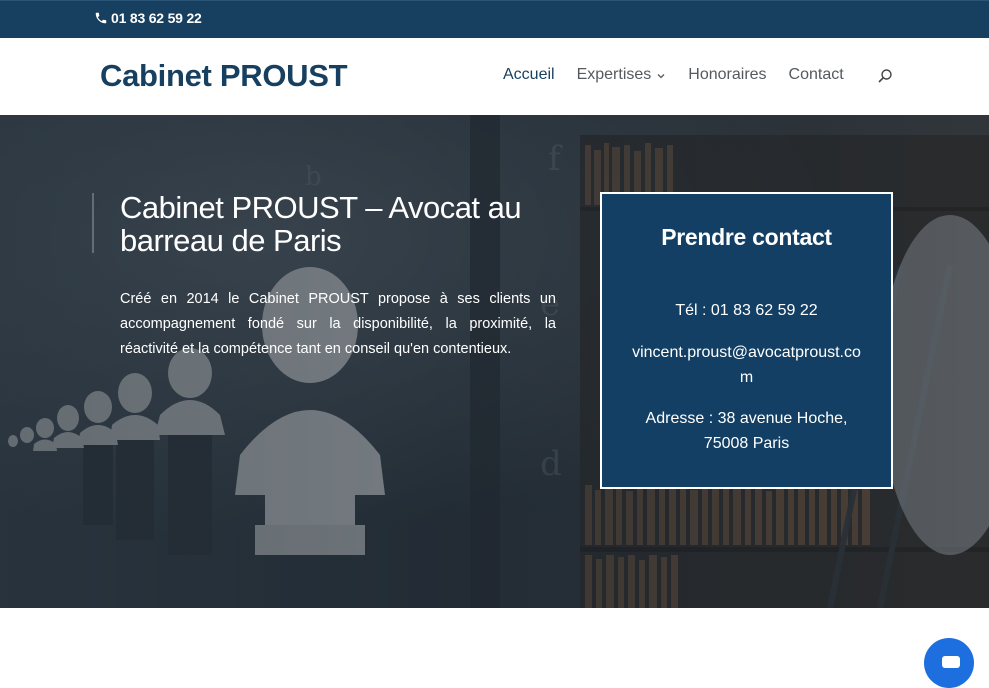 Image resolution: width=989 pixels, height=688 pixels. I want to click on chat-button, so click(949, 663).